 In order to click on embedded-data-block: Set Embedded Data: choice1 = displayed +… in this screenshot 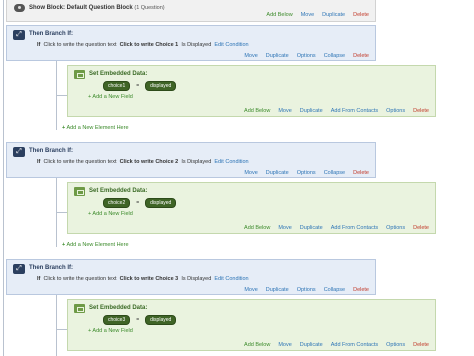, I will do `click(251, 91)`.